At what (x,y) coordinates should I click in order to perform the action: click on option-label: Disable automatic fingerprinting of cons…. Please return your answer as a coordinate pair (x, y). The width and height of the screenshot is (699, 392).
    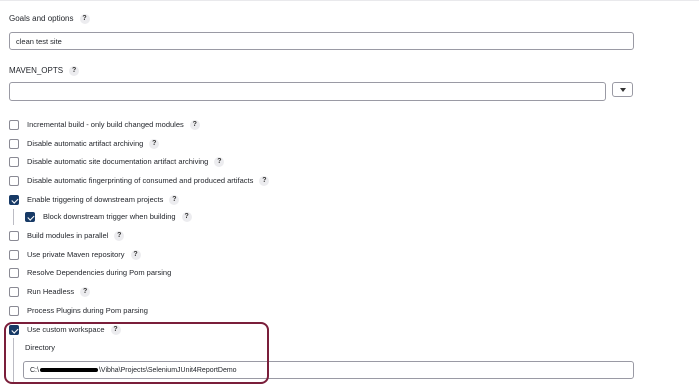
    Looking at the image, I should click on (140, 181).